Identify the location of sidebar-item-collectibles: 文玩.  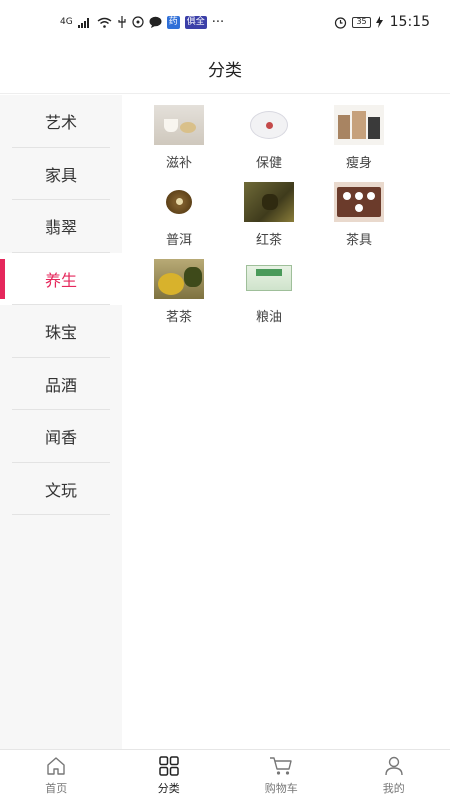
(61, 489).